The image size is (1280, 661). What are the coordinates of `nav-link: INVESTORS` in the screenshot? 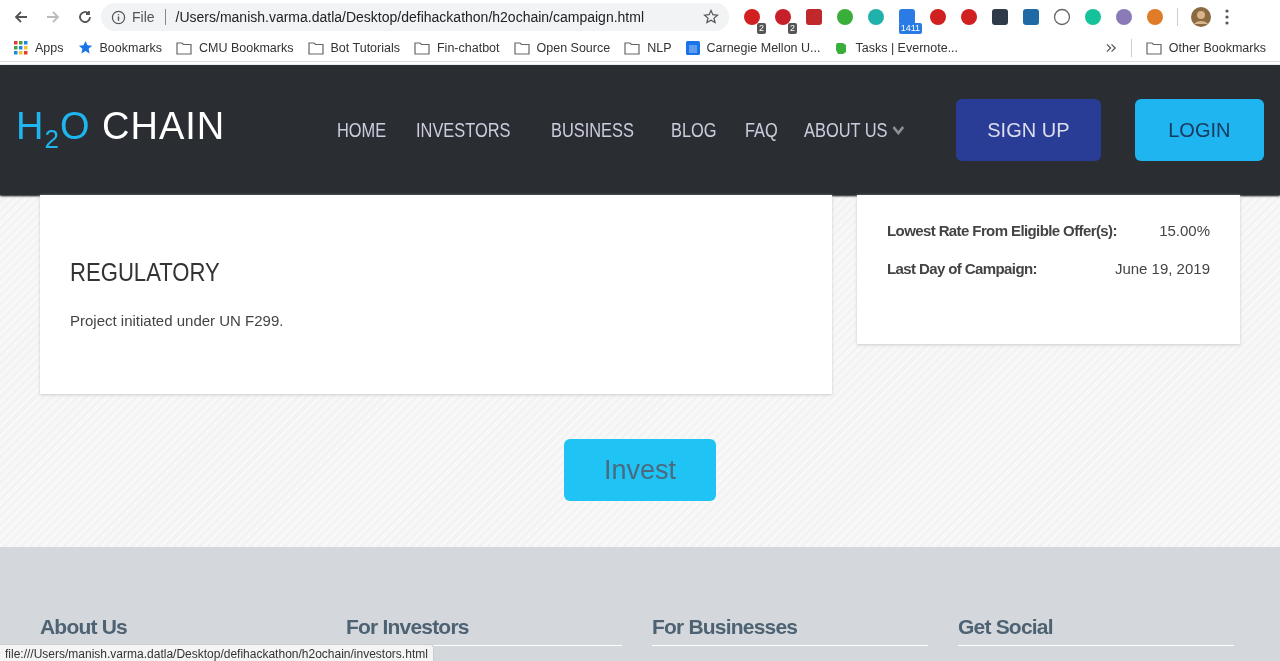 It's located at (463, 130).